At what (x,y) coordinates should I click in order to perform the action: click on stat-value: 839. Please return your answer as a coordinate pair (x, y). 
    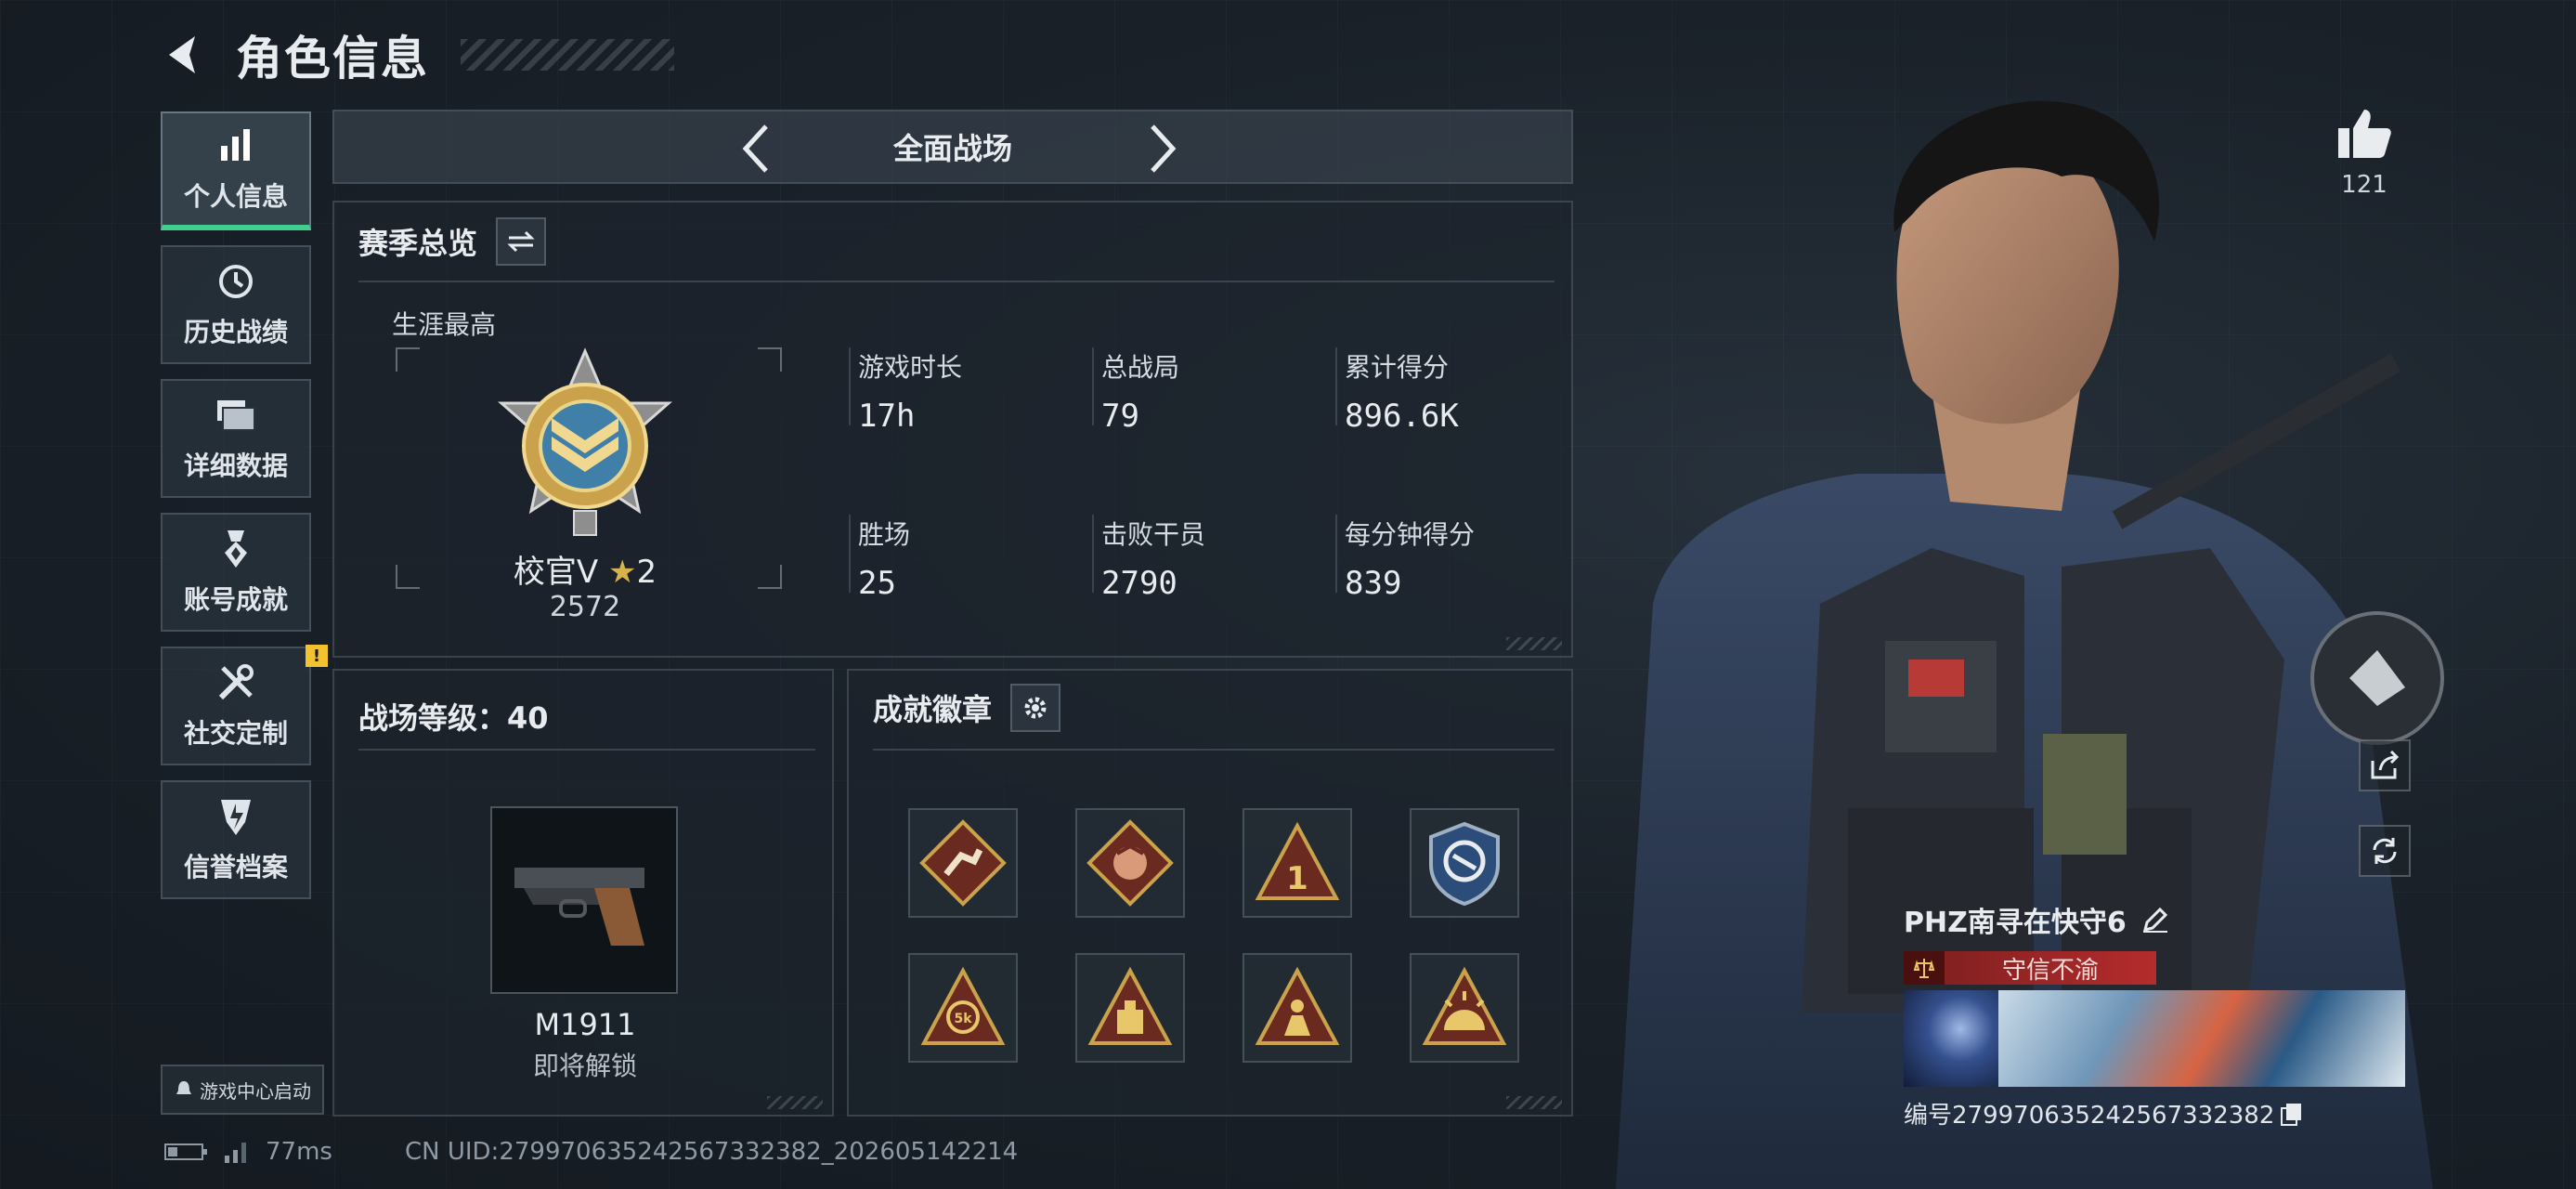
    Looking at the image, I should click on (1373, 583).